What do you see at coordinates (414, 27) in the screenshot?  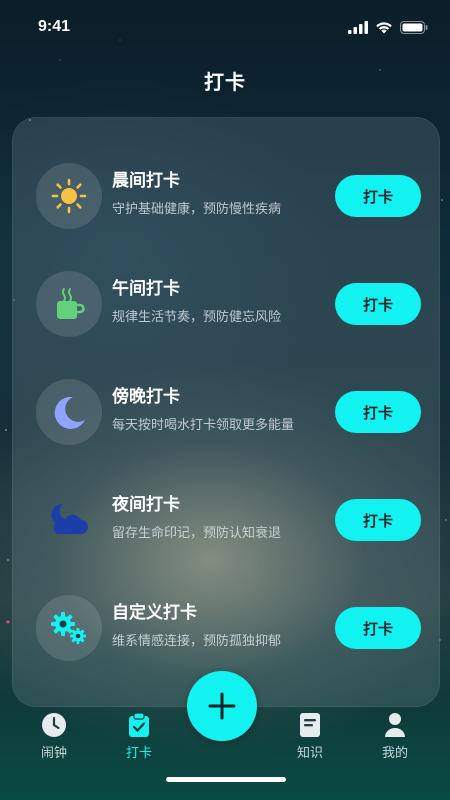 I see `battery-icon` at bounding box center [414, 27].